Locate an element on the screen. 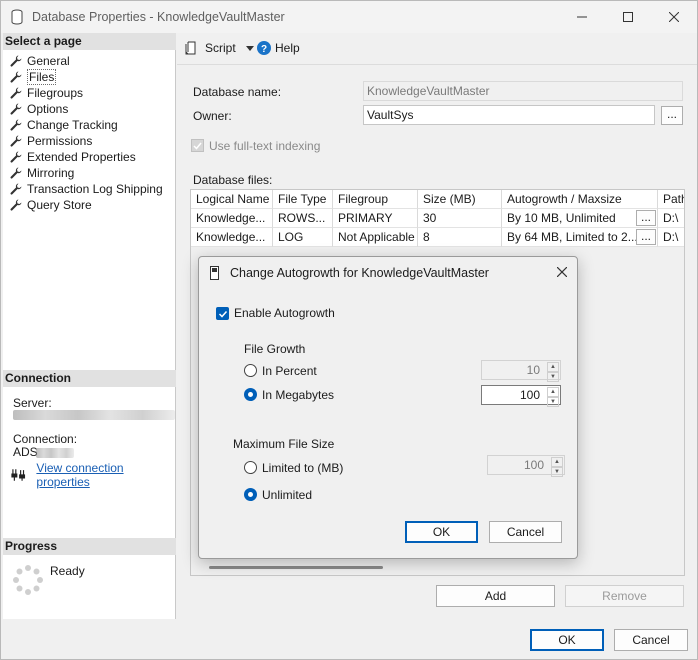 The image size is (698, 660). in-percent-stepper: 10 ▲ ▼ is located at coordinates (521, 371).